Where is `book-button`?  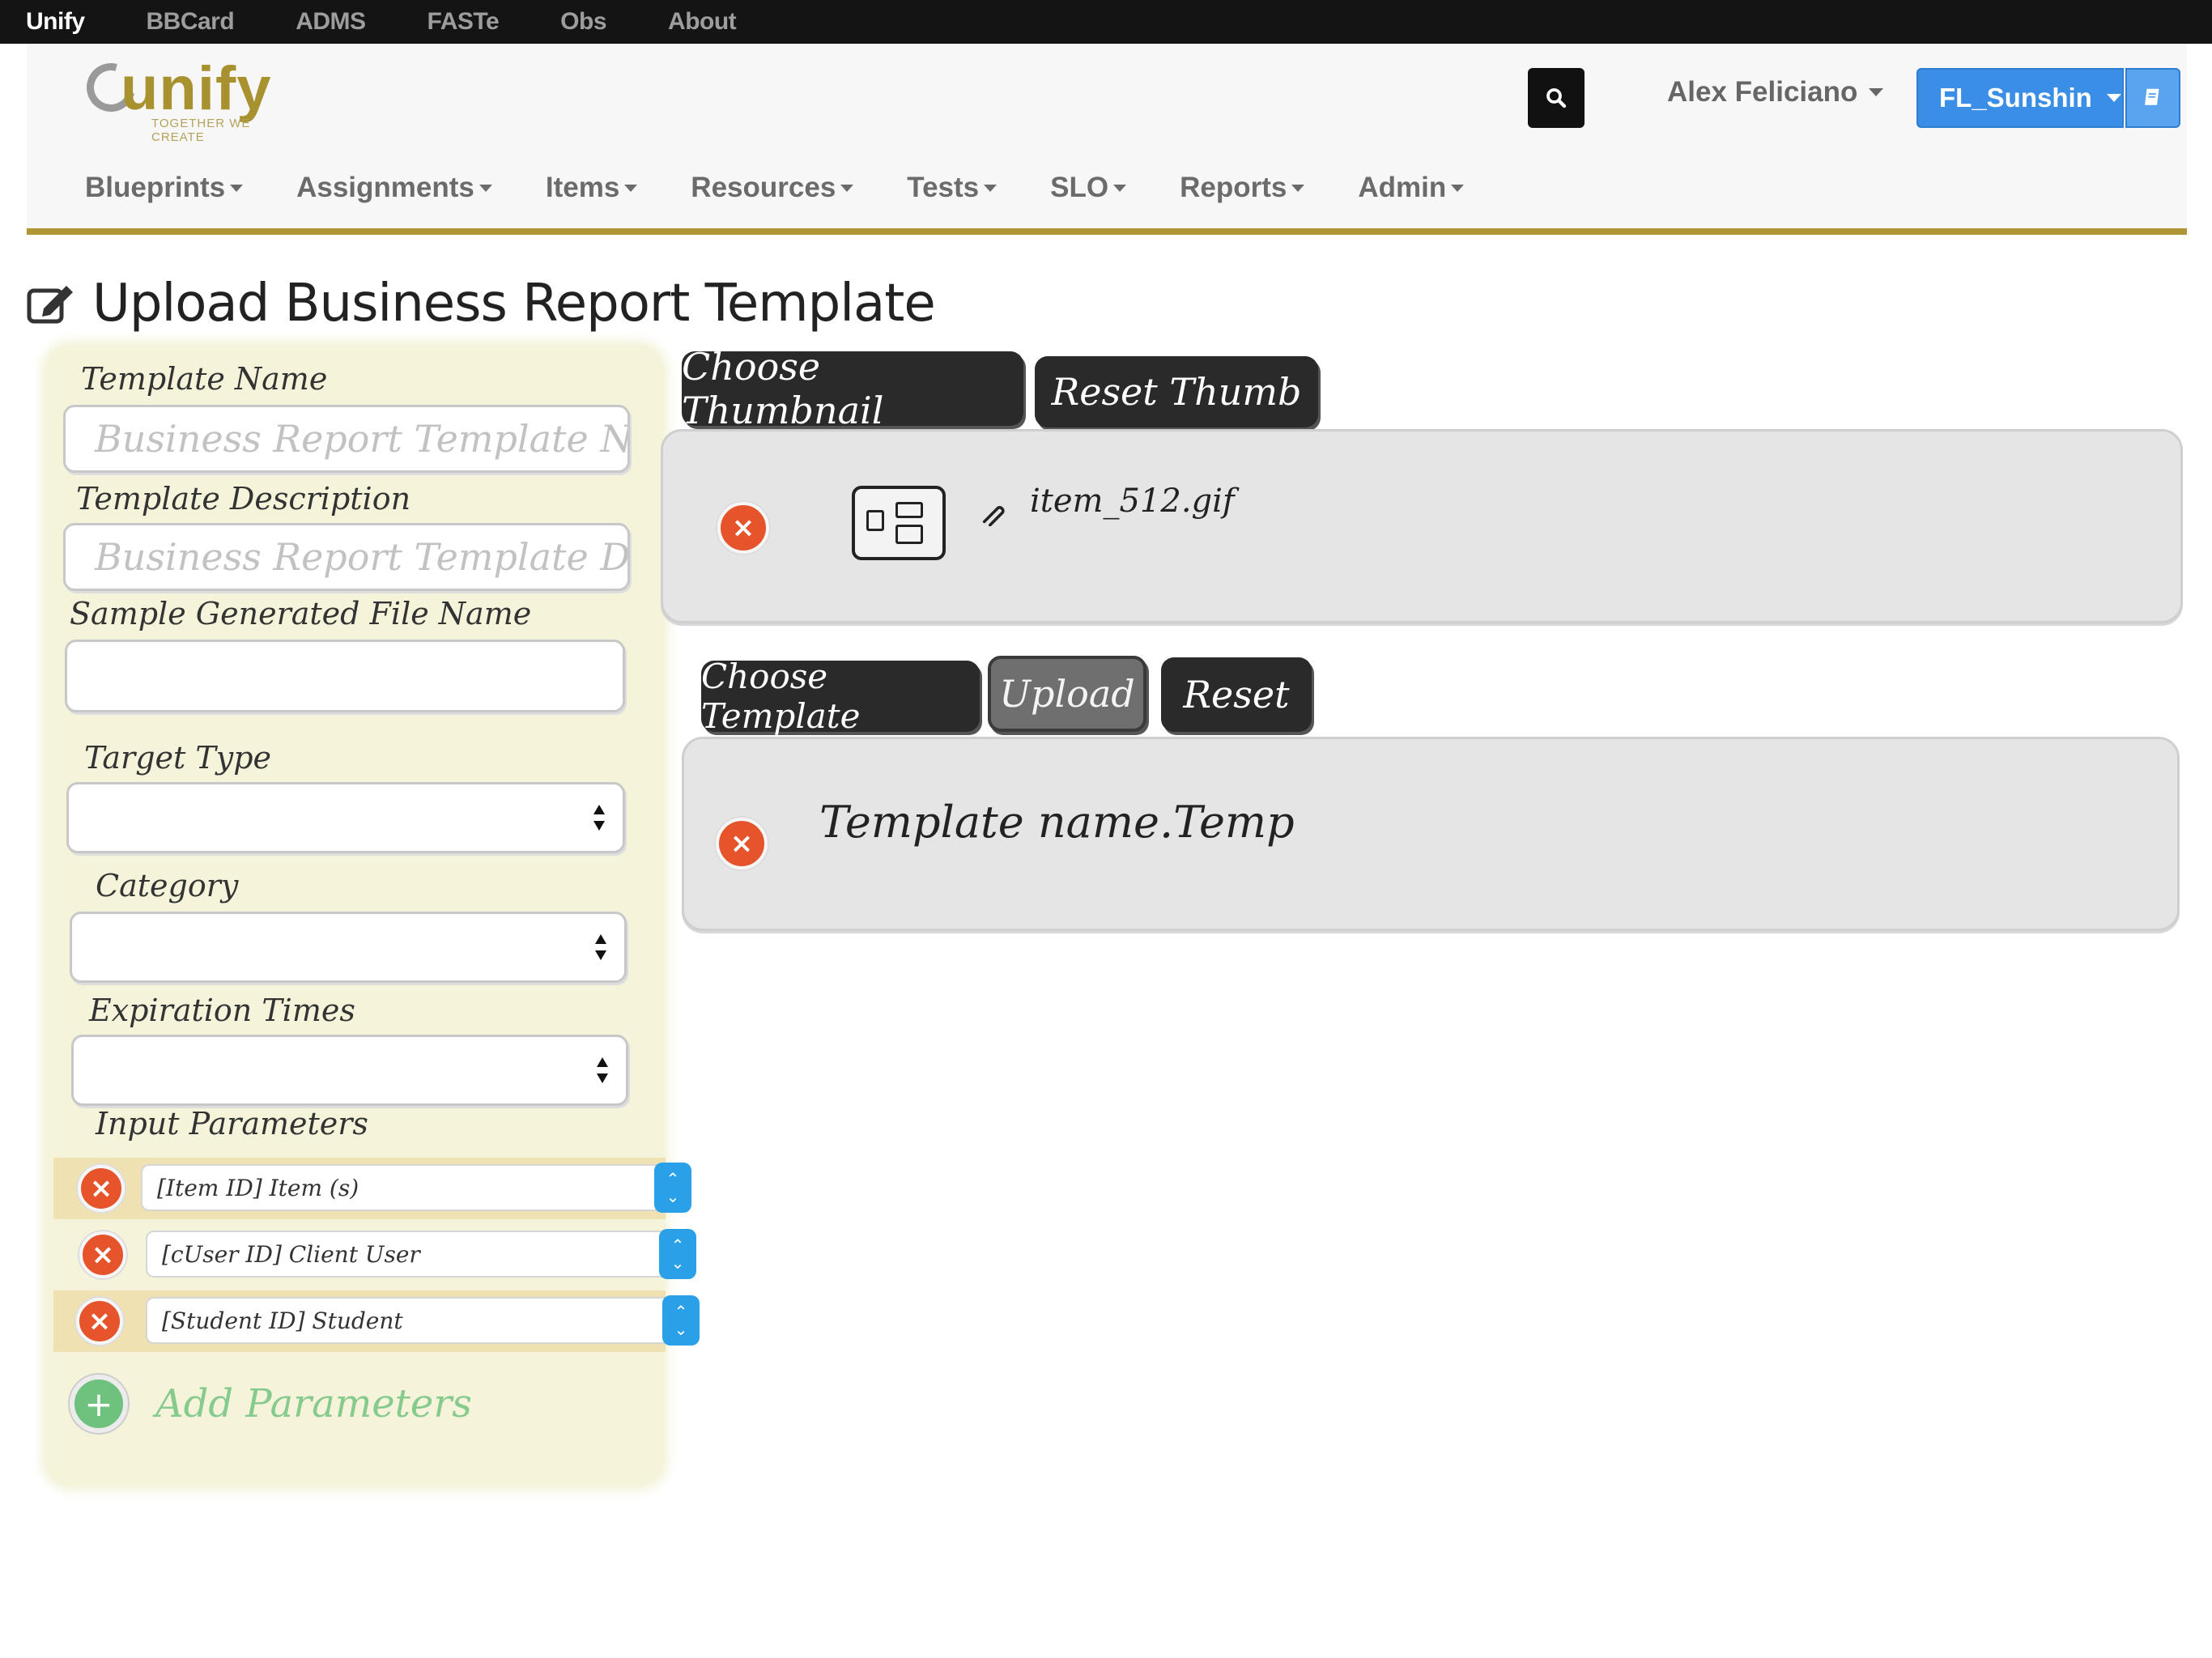 book-button is located at coordinates (2152, 98).